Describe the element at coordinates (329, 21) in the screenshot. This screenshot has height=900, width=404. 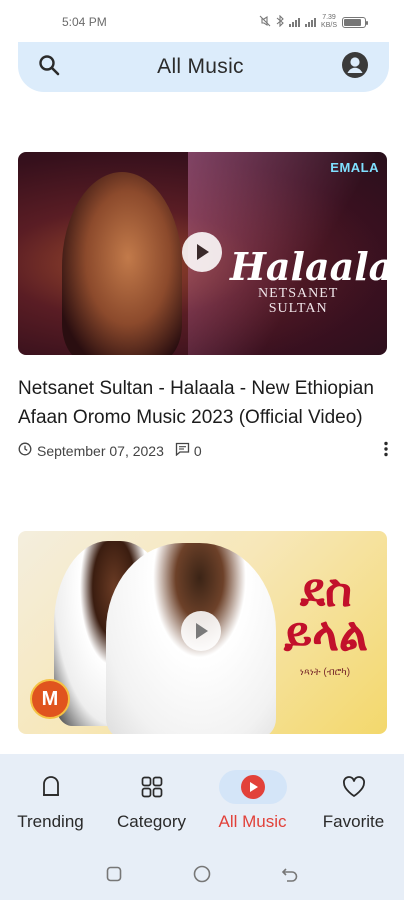
I see `network-speed: 7.39 KB/S` at that location.